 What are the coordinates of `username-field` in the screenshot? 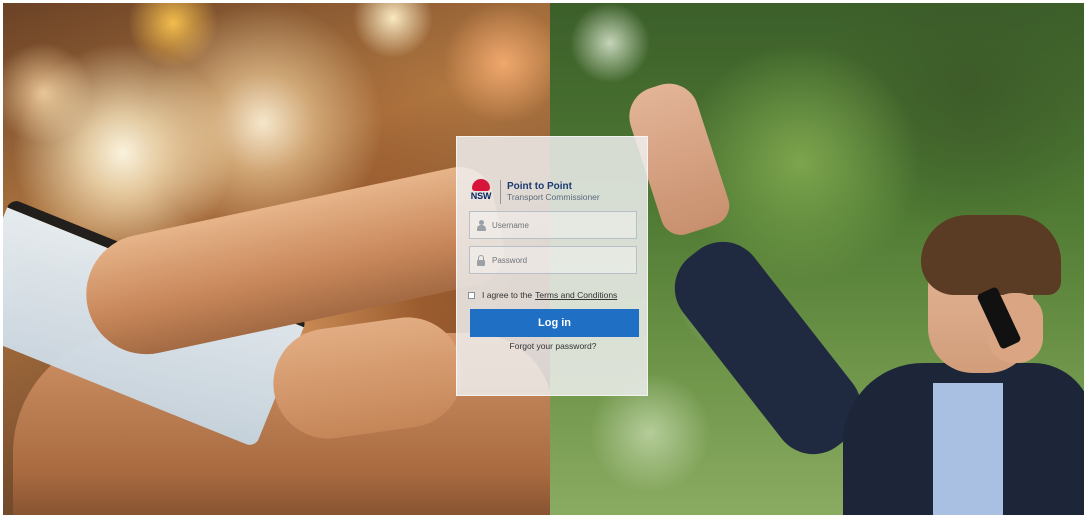 It's located at (553, 225).